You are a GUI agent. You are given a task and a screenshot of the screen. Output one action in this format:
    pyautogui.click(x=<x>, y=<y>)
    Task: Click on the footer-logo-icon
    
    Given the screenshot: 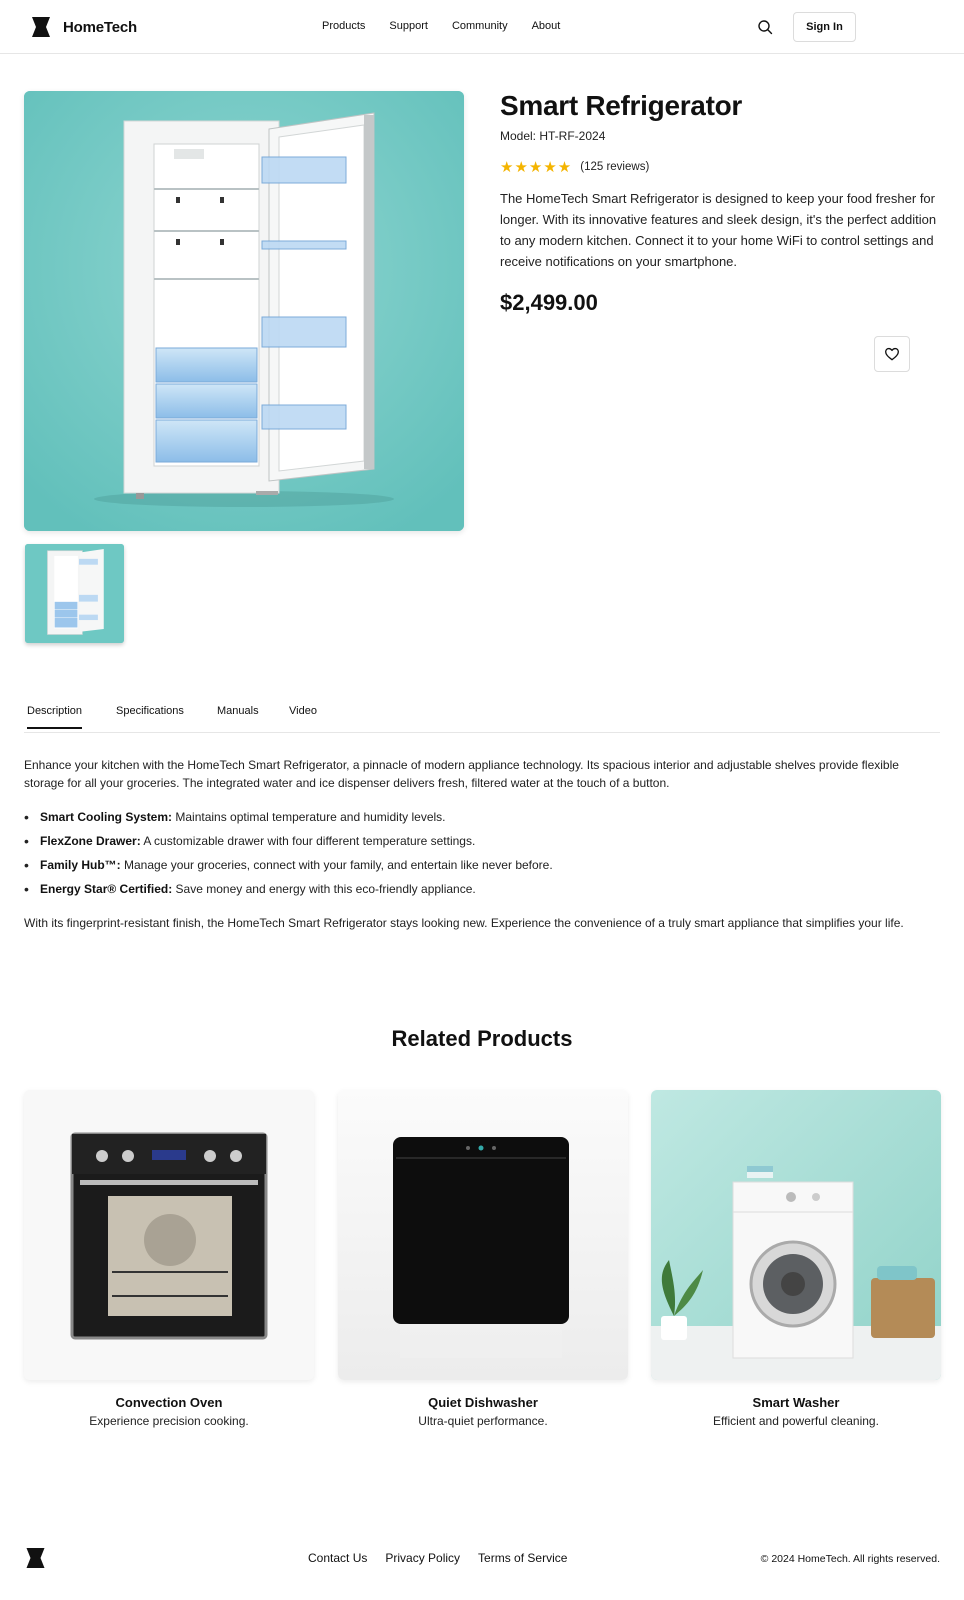 What is the action you would take?
    pyautogui.click(x=35, y=1558)
    